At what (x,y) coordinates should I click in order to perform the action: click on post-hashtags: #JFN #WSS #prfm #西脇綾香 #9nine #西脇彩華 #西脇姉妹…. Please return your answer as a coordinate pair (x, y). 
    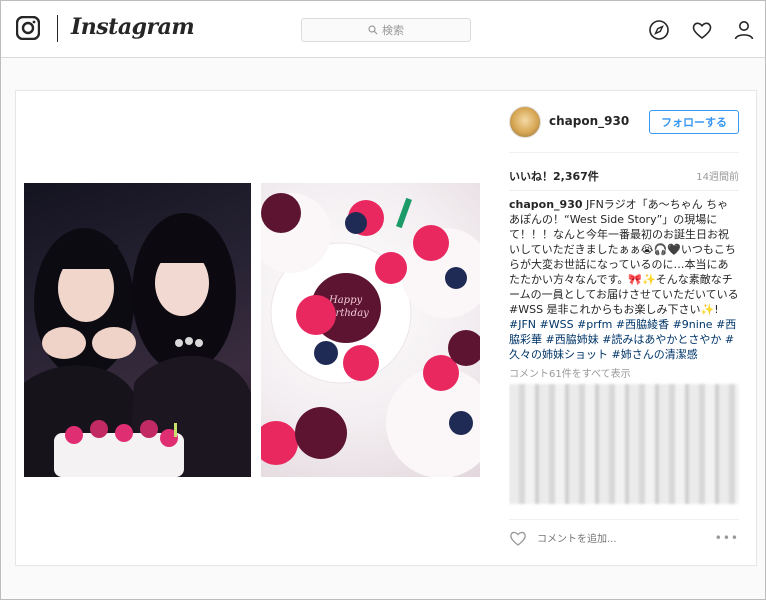
    Looking at the image, I should click on (624, 339).